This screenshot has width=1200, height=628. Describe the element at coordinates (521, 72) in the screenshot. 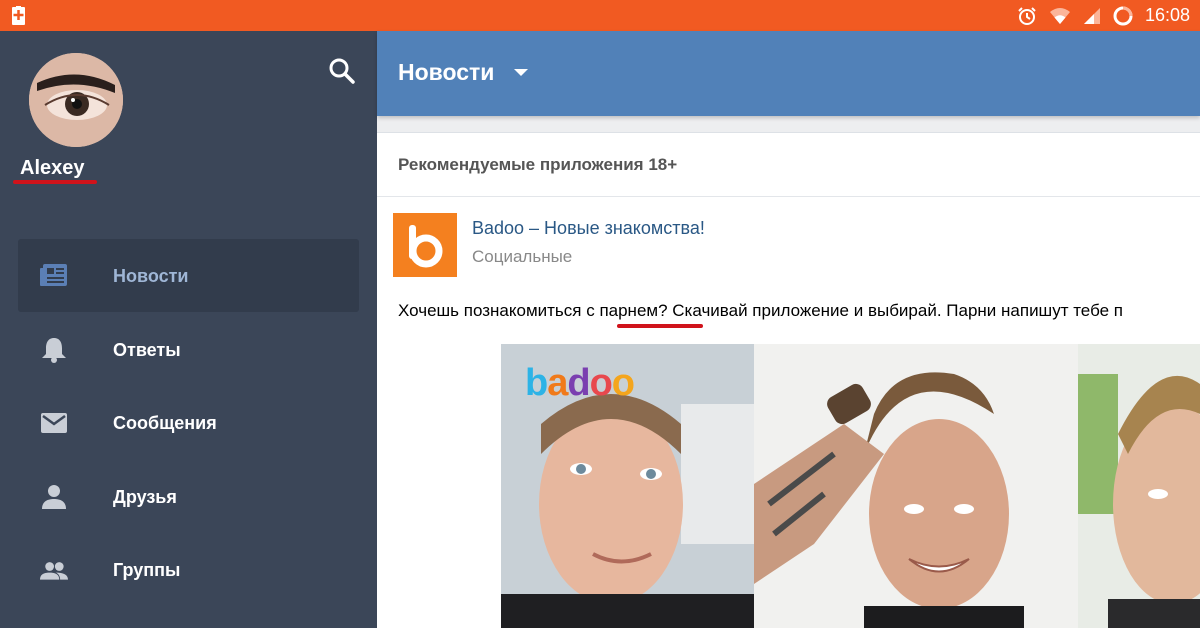

I see `chevron-down-icon` at that location.